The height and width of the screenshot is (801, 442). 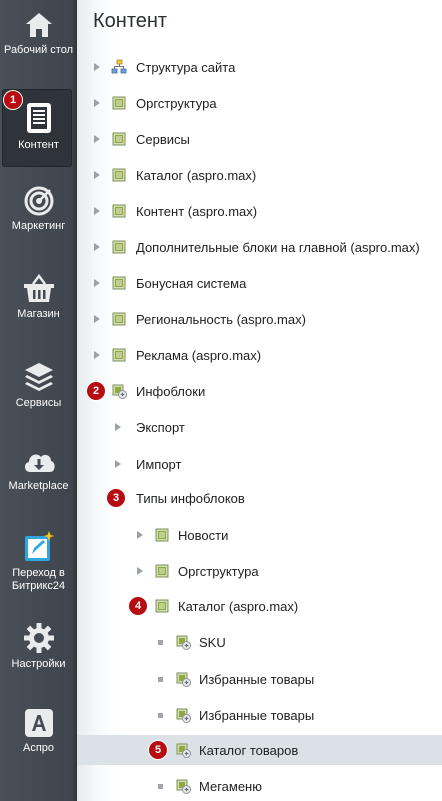 I want to click on sidebar-item-marketing: Маркетинг, so click(x=38, y=209).